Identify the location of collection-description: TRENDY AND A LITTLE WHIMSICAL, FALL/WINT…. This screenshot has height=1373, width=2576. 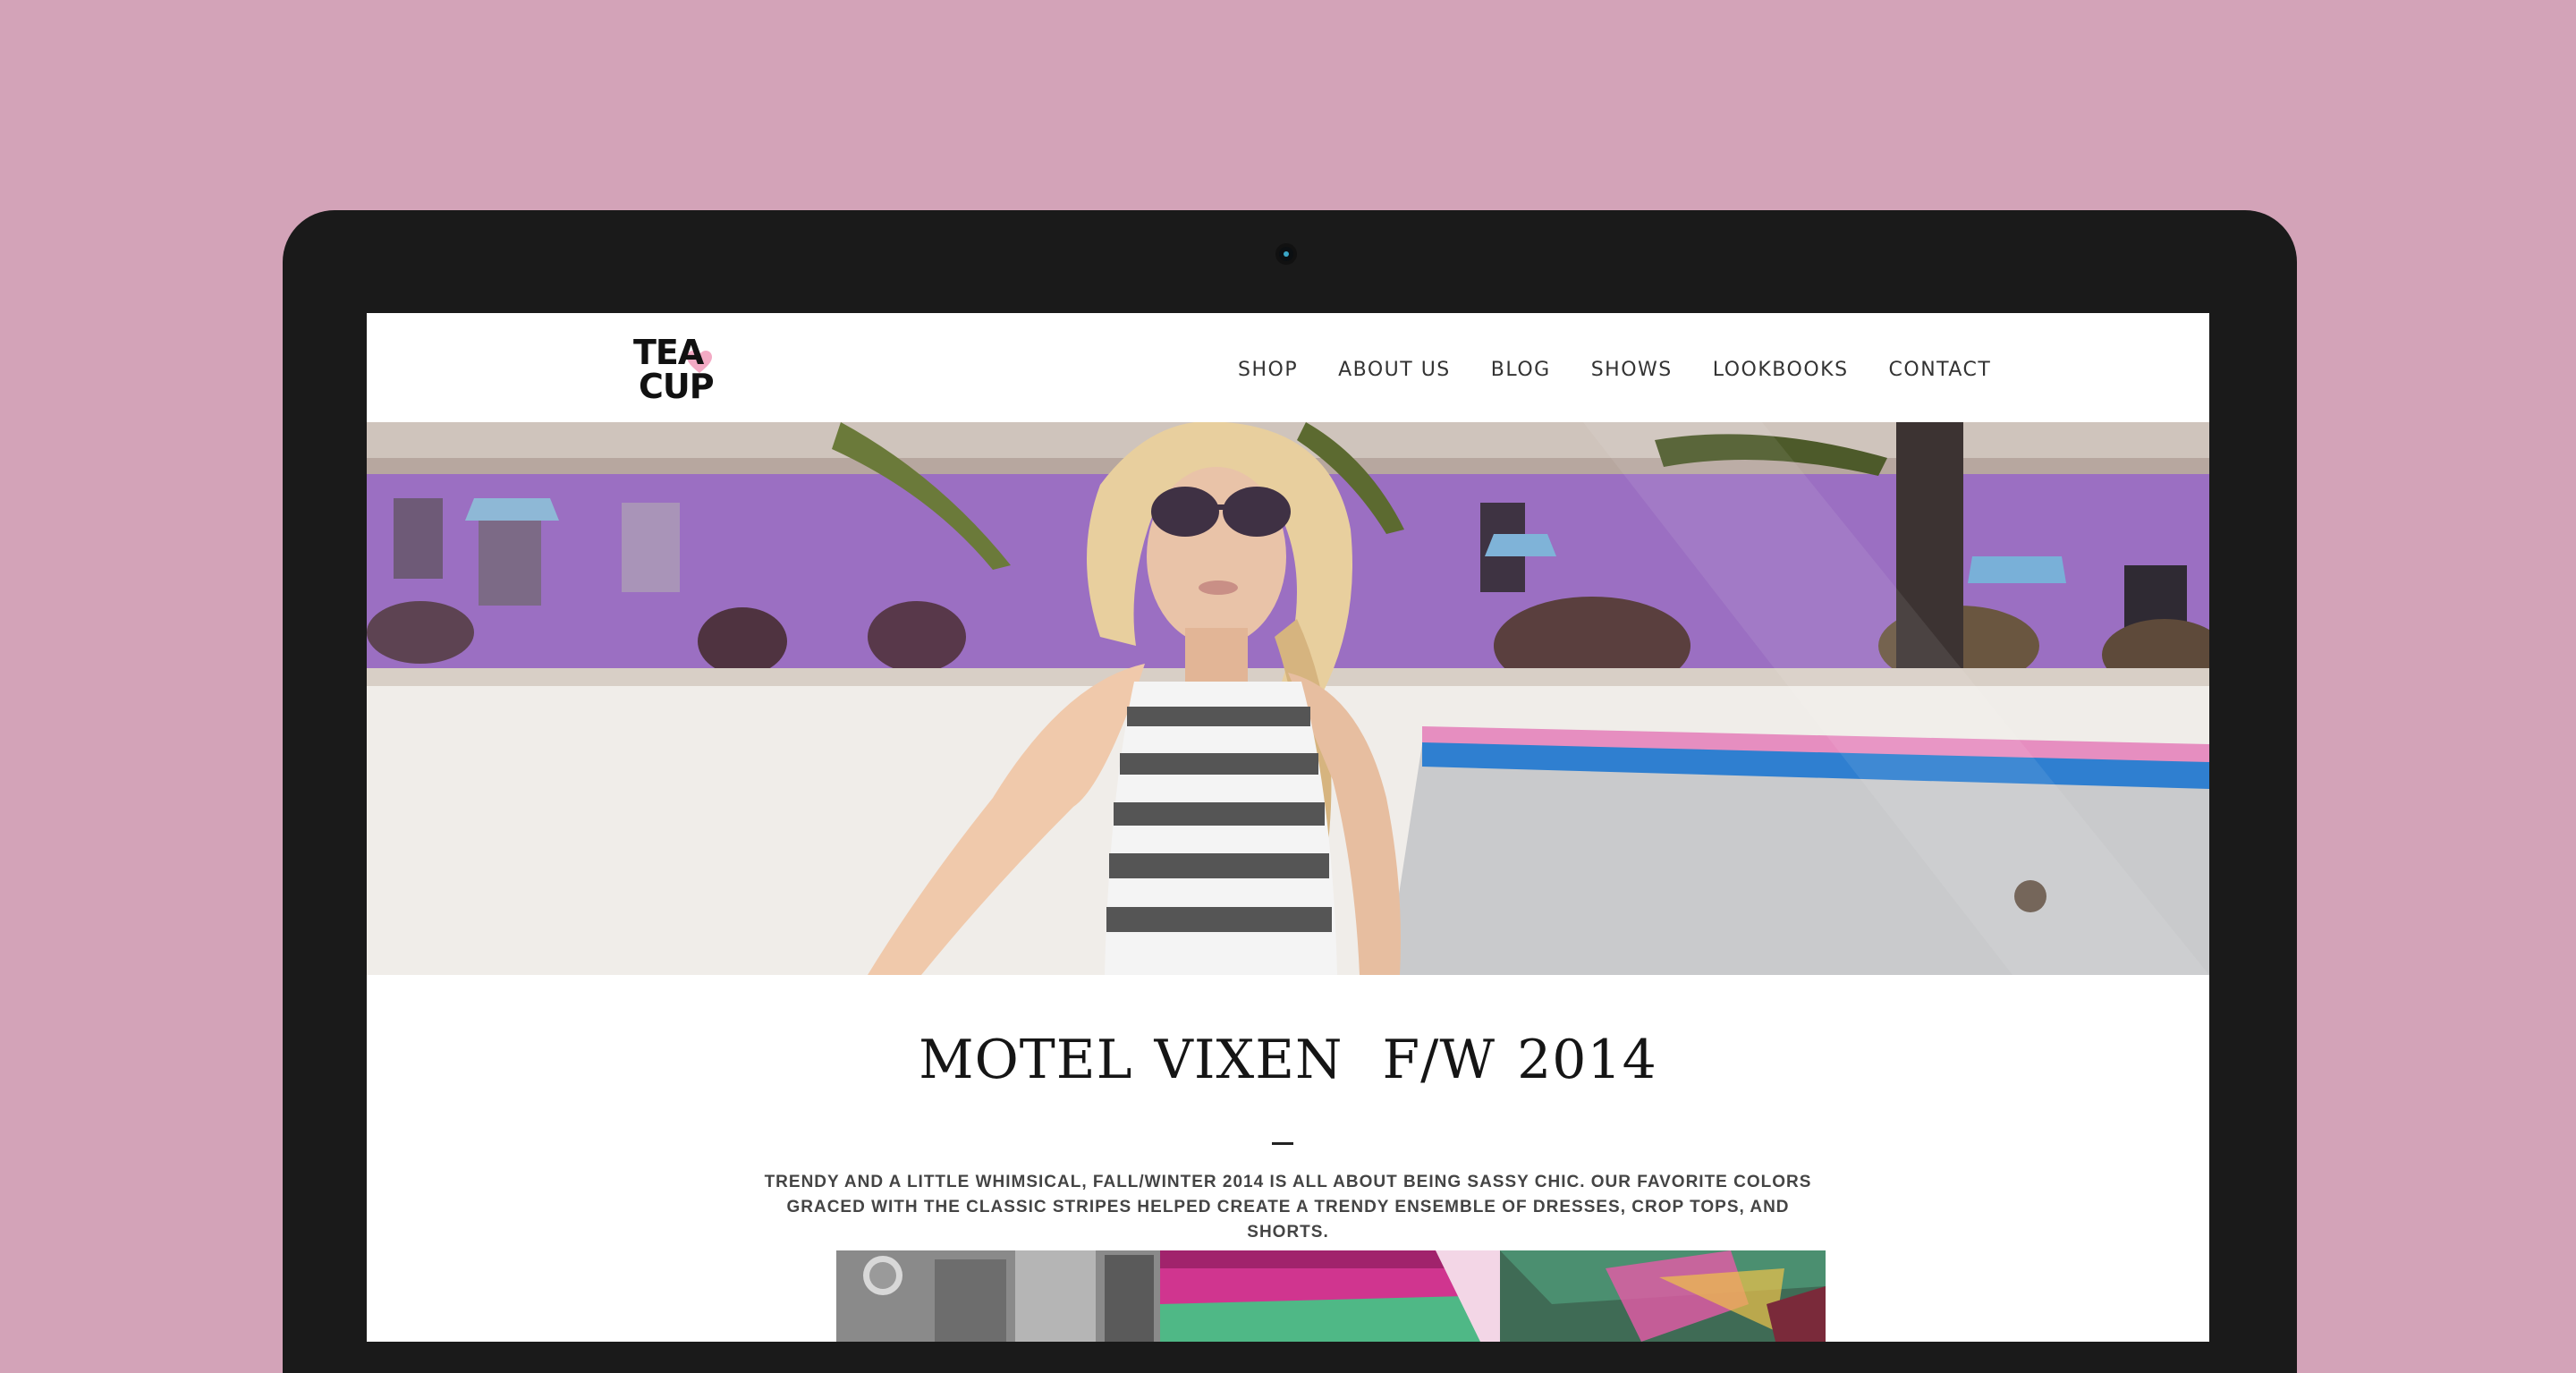
(1288, 1207).